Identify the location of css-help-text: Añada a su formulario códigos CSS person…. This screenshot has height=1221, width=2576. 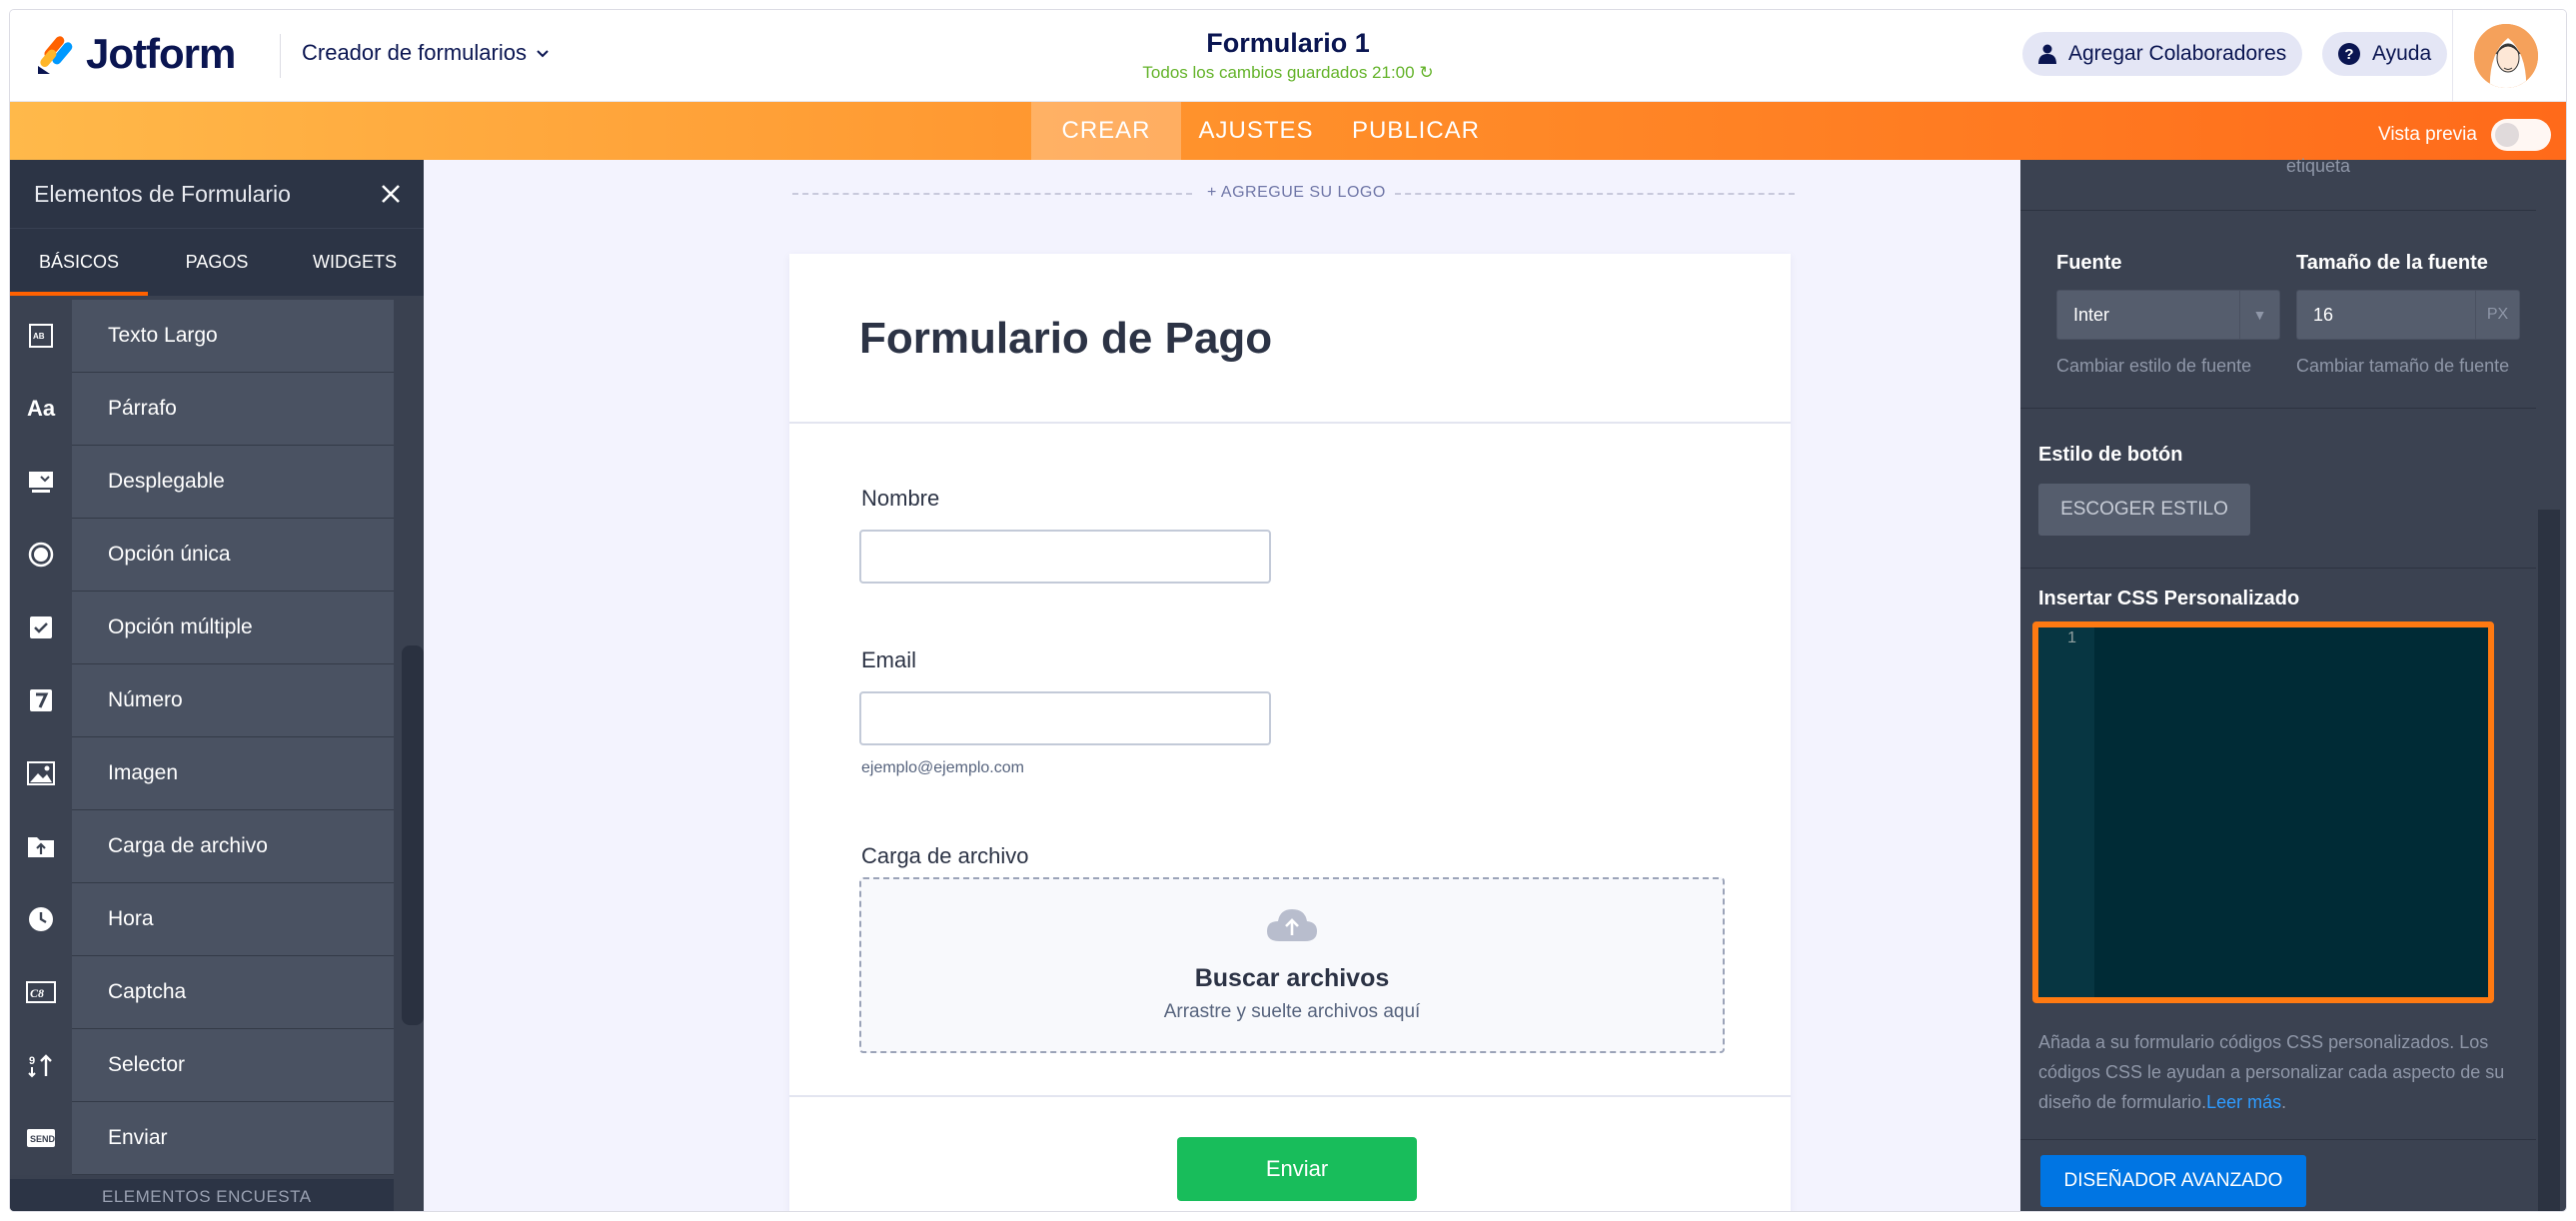
(2281, 1072).